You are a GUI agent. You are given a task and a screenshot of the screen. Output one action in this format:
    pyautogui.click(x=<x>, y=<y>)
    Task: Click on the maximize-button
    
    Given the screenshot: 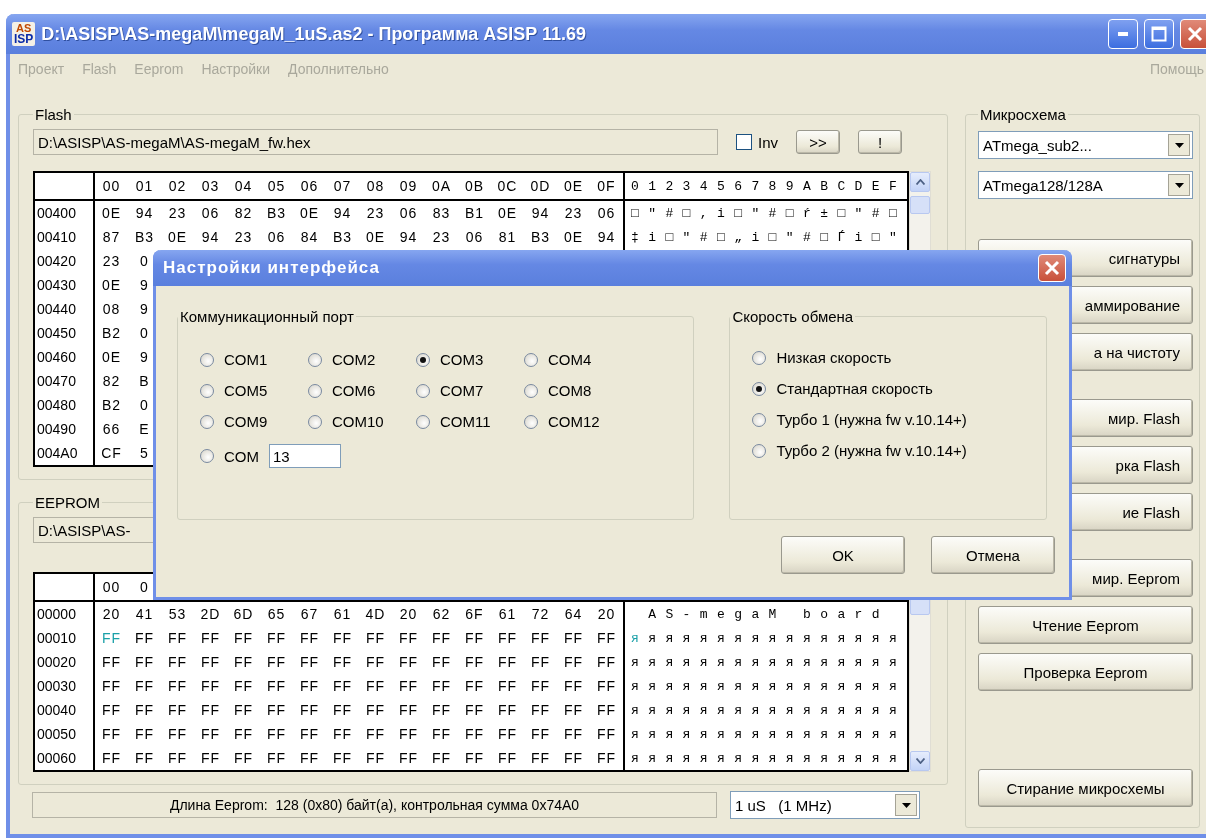 What is the action you would take?
    pyautogui.click(x=1159, y=34)
    